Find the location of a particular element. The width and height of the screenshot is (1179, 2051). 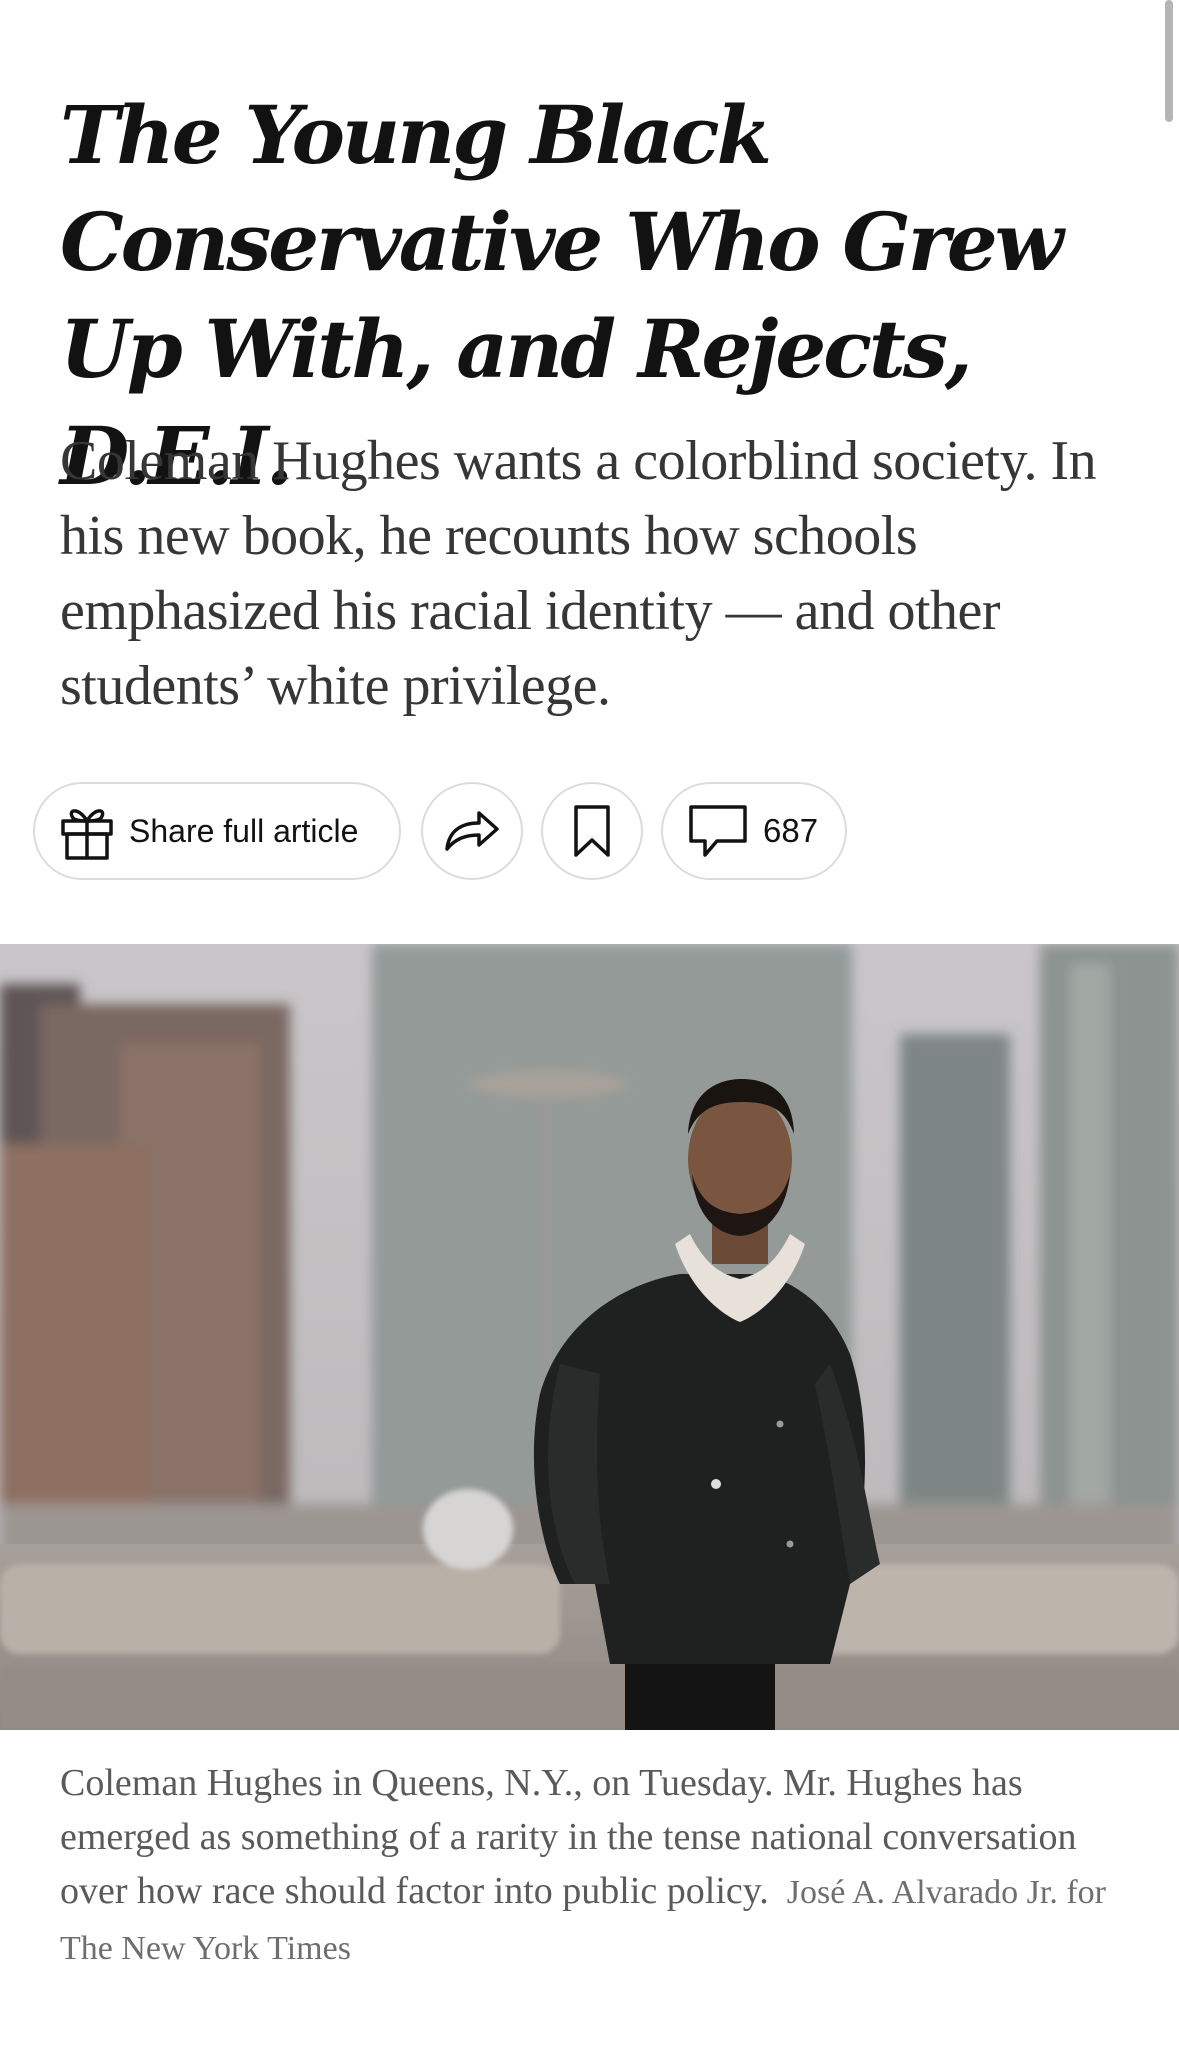

share-full-article-button: Share full article is located at coordinates (217, 831).